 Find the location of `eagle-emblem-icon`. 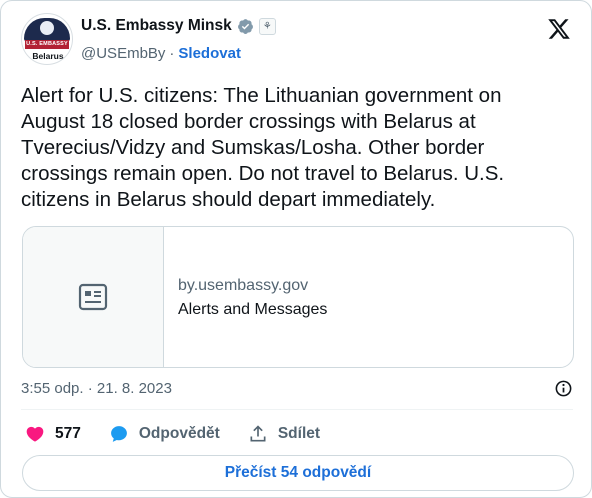

eagle-emblem-icon is located at coordinates (47, 28).